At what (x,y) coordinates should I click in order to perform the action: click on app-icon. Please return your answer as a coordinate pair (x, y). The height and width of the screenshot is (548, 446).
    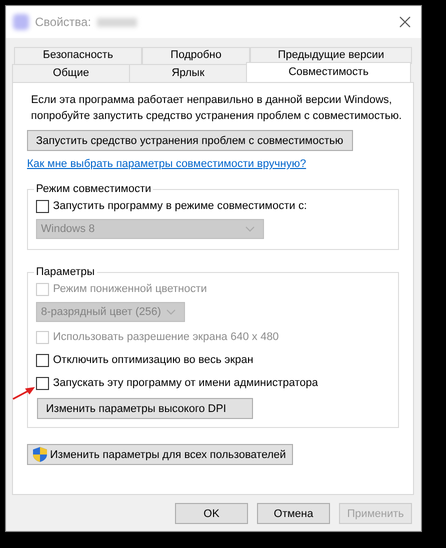
    Looking at the image, I should click on (21, 22).